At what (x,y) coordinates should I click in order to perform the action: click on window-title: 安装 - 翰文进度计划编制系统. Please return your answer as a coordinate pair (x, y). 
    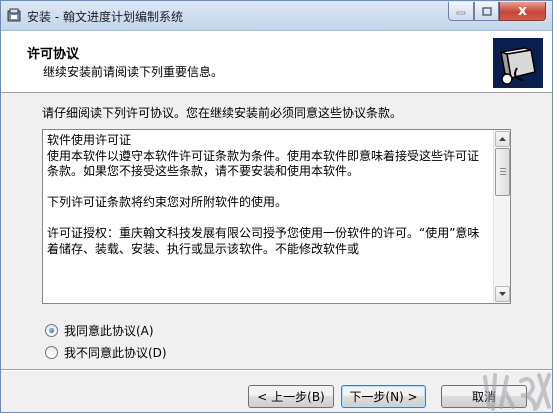
    Looking at the image, I should click on (105, 17).